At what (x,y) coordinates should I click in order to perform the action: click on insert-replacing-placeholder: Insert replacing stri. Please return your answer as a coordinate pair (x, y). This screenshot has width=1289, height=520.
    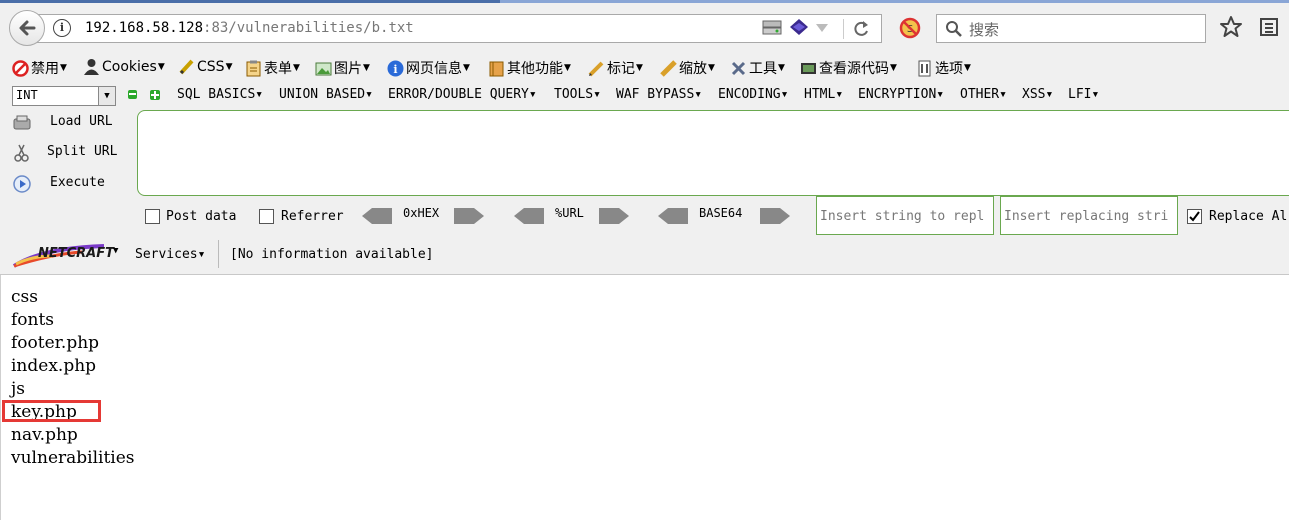
    Looking at the image, I should click on (1086, 216).